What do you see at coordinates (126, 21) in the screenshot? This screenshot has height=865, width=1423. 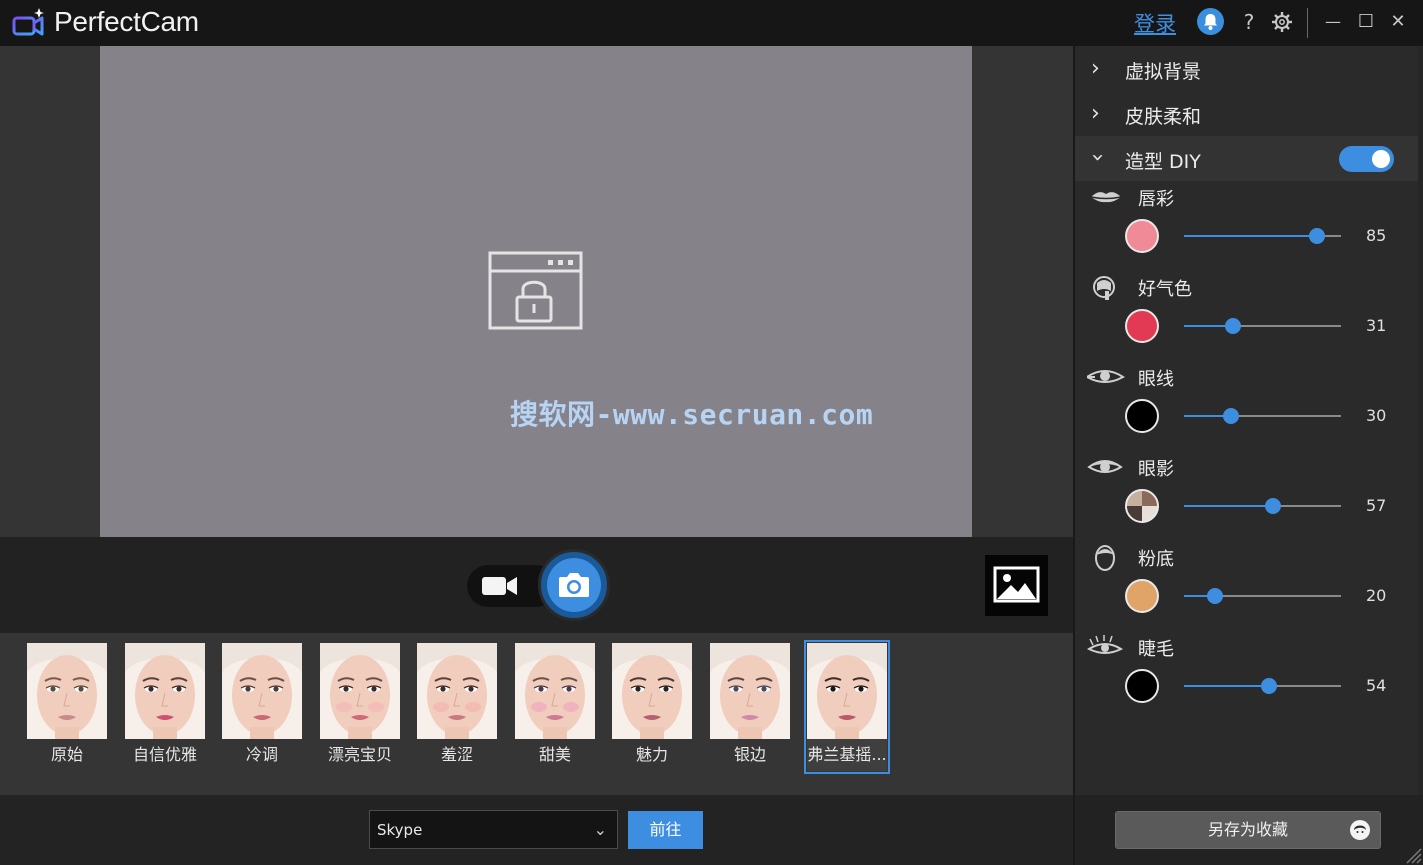 I see `app-title: PerfectCam` at bounding box center [126, 21].